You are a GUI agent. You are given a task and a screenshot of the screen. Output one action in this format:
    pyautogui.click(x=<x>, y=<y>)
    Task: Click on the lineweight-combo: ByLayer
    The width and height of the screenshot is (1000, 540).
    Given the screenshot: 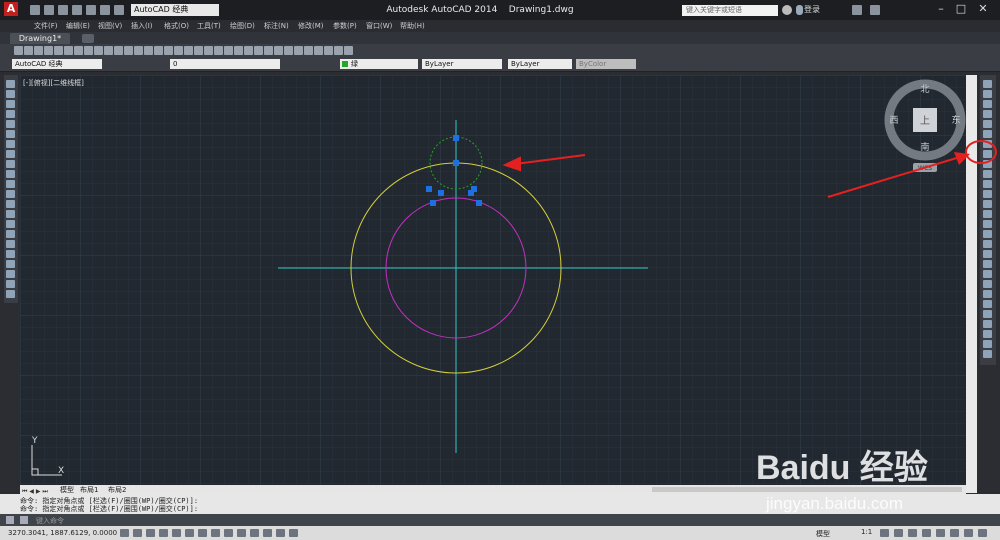 What is the action you would take?
    pyautogui.click(x=540, y=64)
    